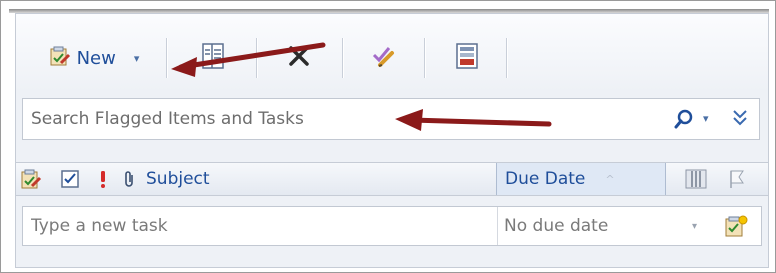 Image resolution: width=776 pixels, height=273 pixels. What do you see at coordinates (137, 58) in the screenshot?
I see `new-dropdown-caret: ▾` at bounding box center [137, 58].